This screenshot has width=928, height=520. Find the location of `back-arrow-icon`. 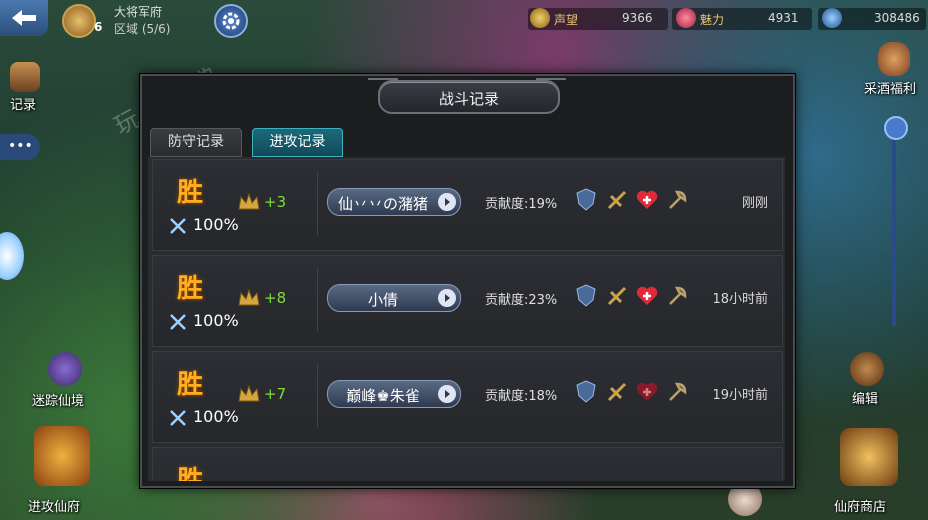

back-arrow-icon is located at coordinates (24, 18).